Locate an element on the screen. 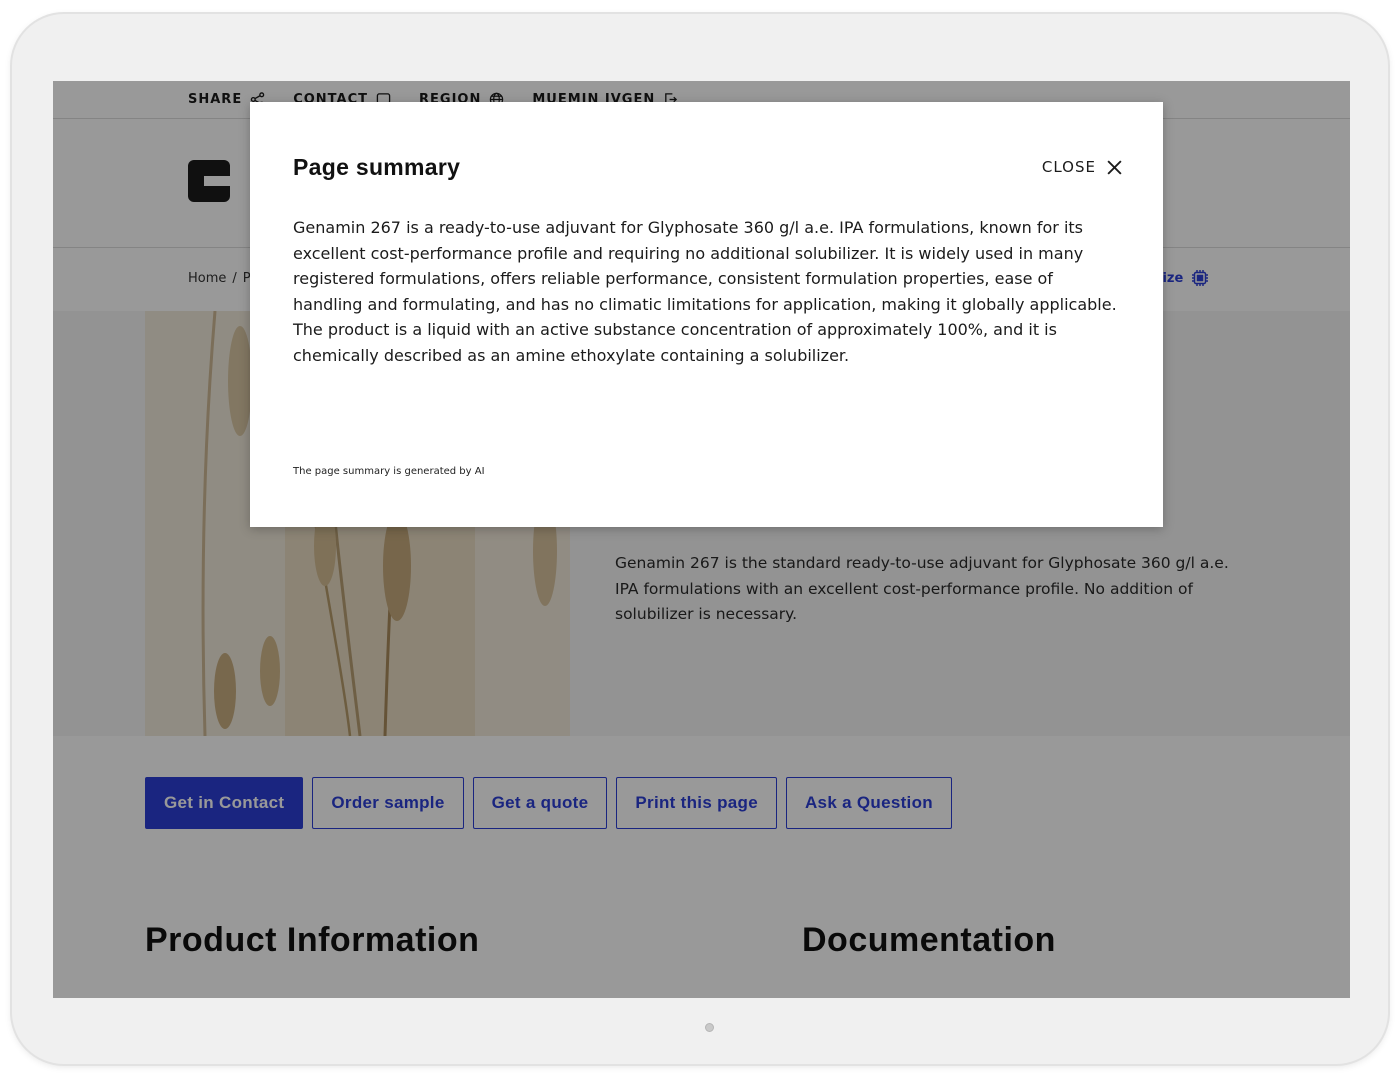  close-icon is located at coordinates (1114, 167).